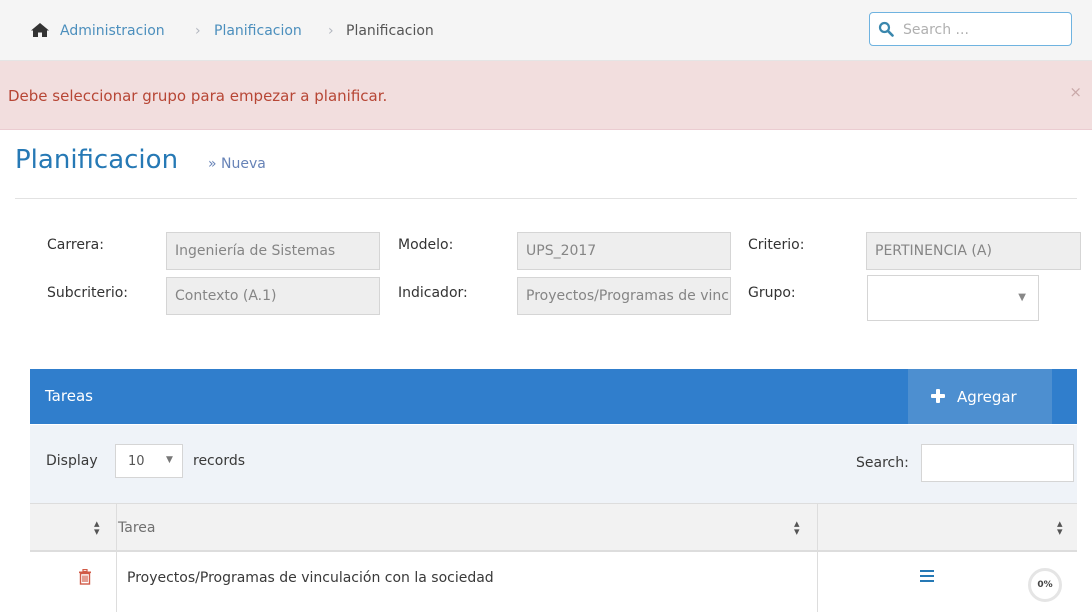 Image resolution: width=1092 pixels, height=612 pixels. What do you see at coordinates (40, 30) in the screenshot?
I see `home-icon` at bounding box center [40, 30].